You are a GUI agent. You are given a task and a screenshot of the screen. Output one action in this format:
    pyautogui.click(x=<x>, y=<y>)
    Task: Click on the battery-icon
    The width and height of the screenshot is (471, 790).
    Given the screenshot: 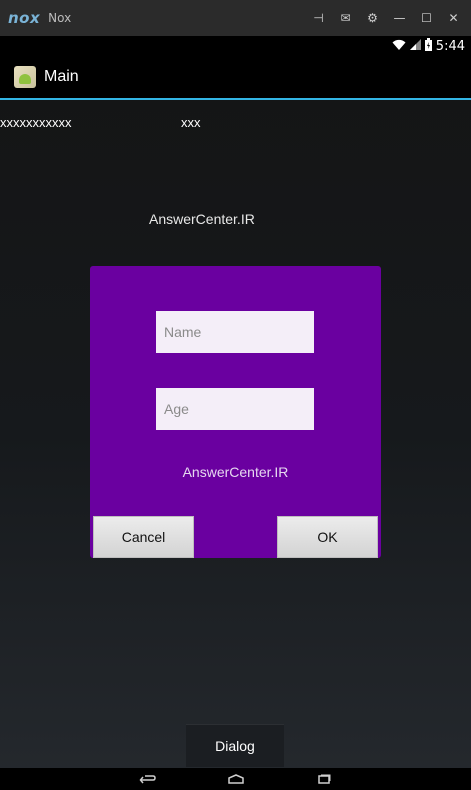 What is the action you would take?
    pyautogui.click(x=428, y=46)
    